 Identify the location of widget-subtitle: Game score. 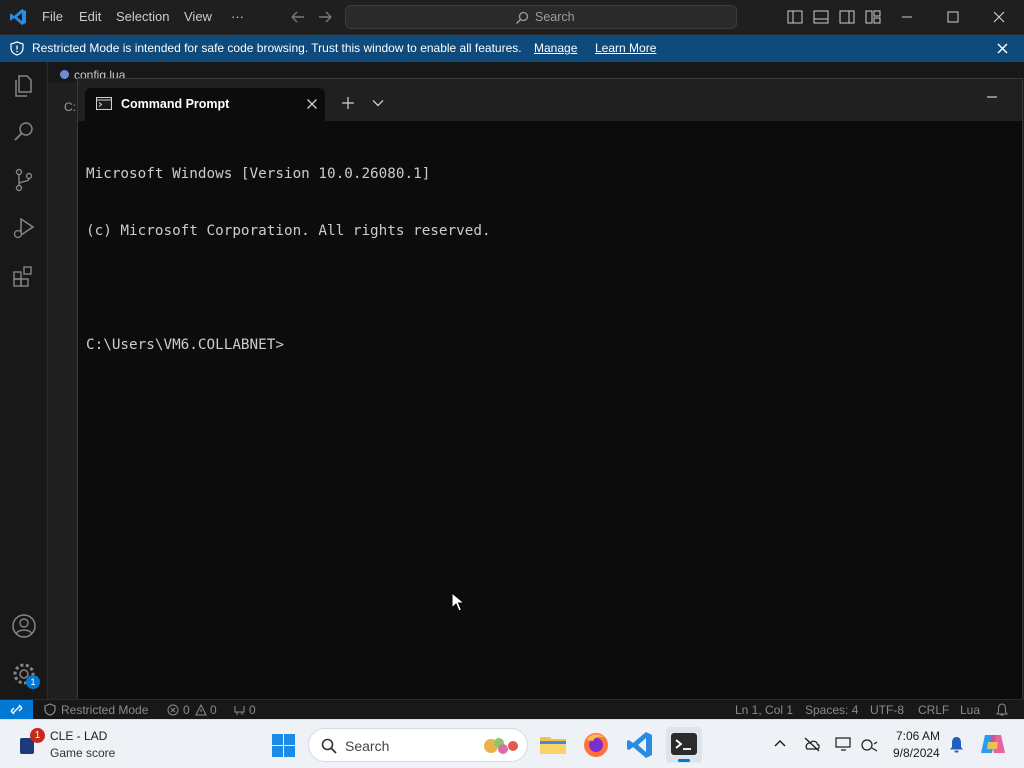
(83, 753).